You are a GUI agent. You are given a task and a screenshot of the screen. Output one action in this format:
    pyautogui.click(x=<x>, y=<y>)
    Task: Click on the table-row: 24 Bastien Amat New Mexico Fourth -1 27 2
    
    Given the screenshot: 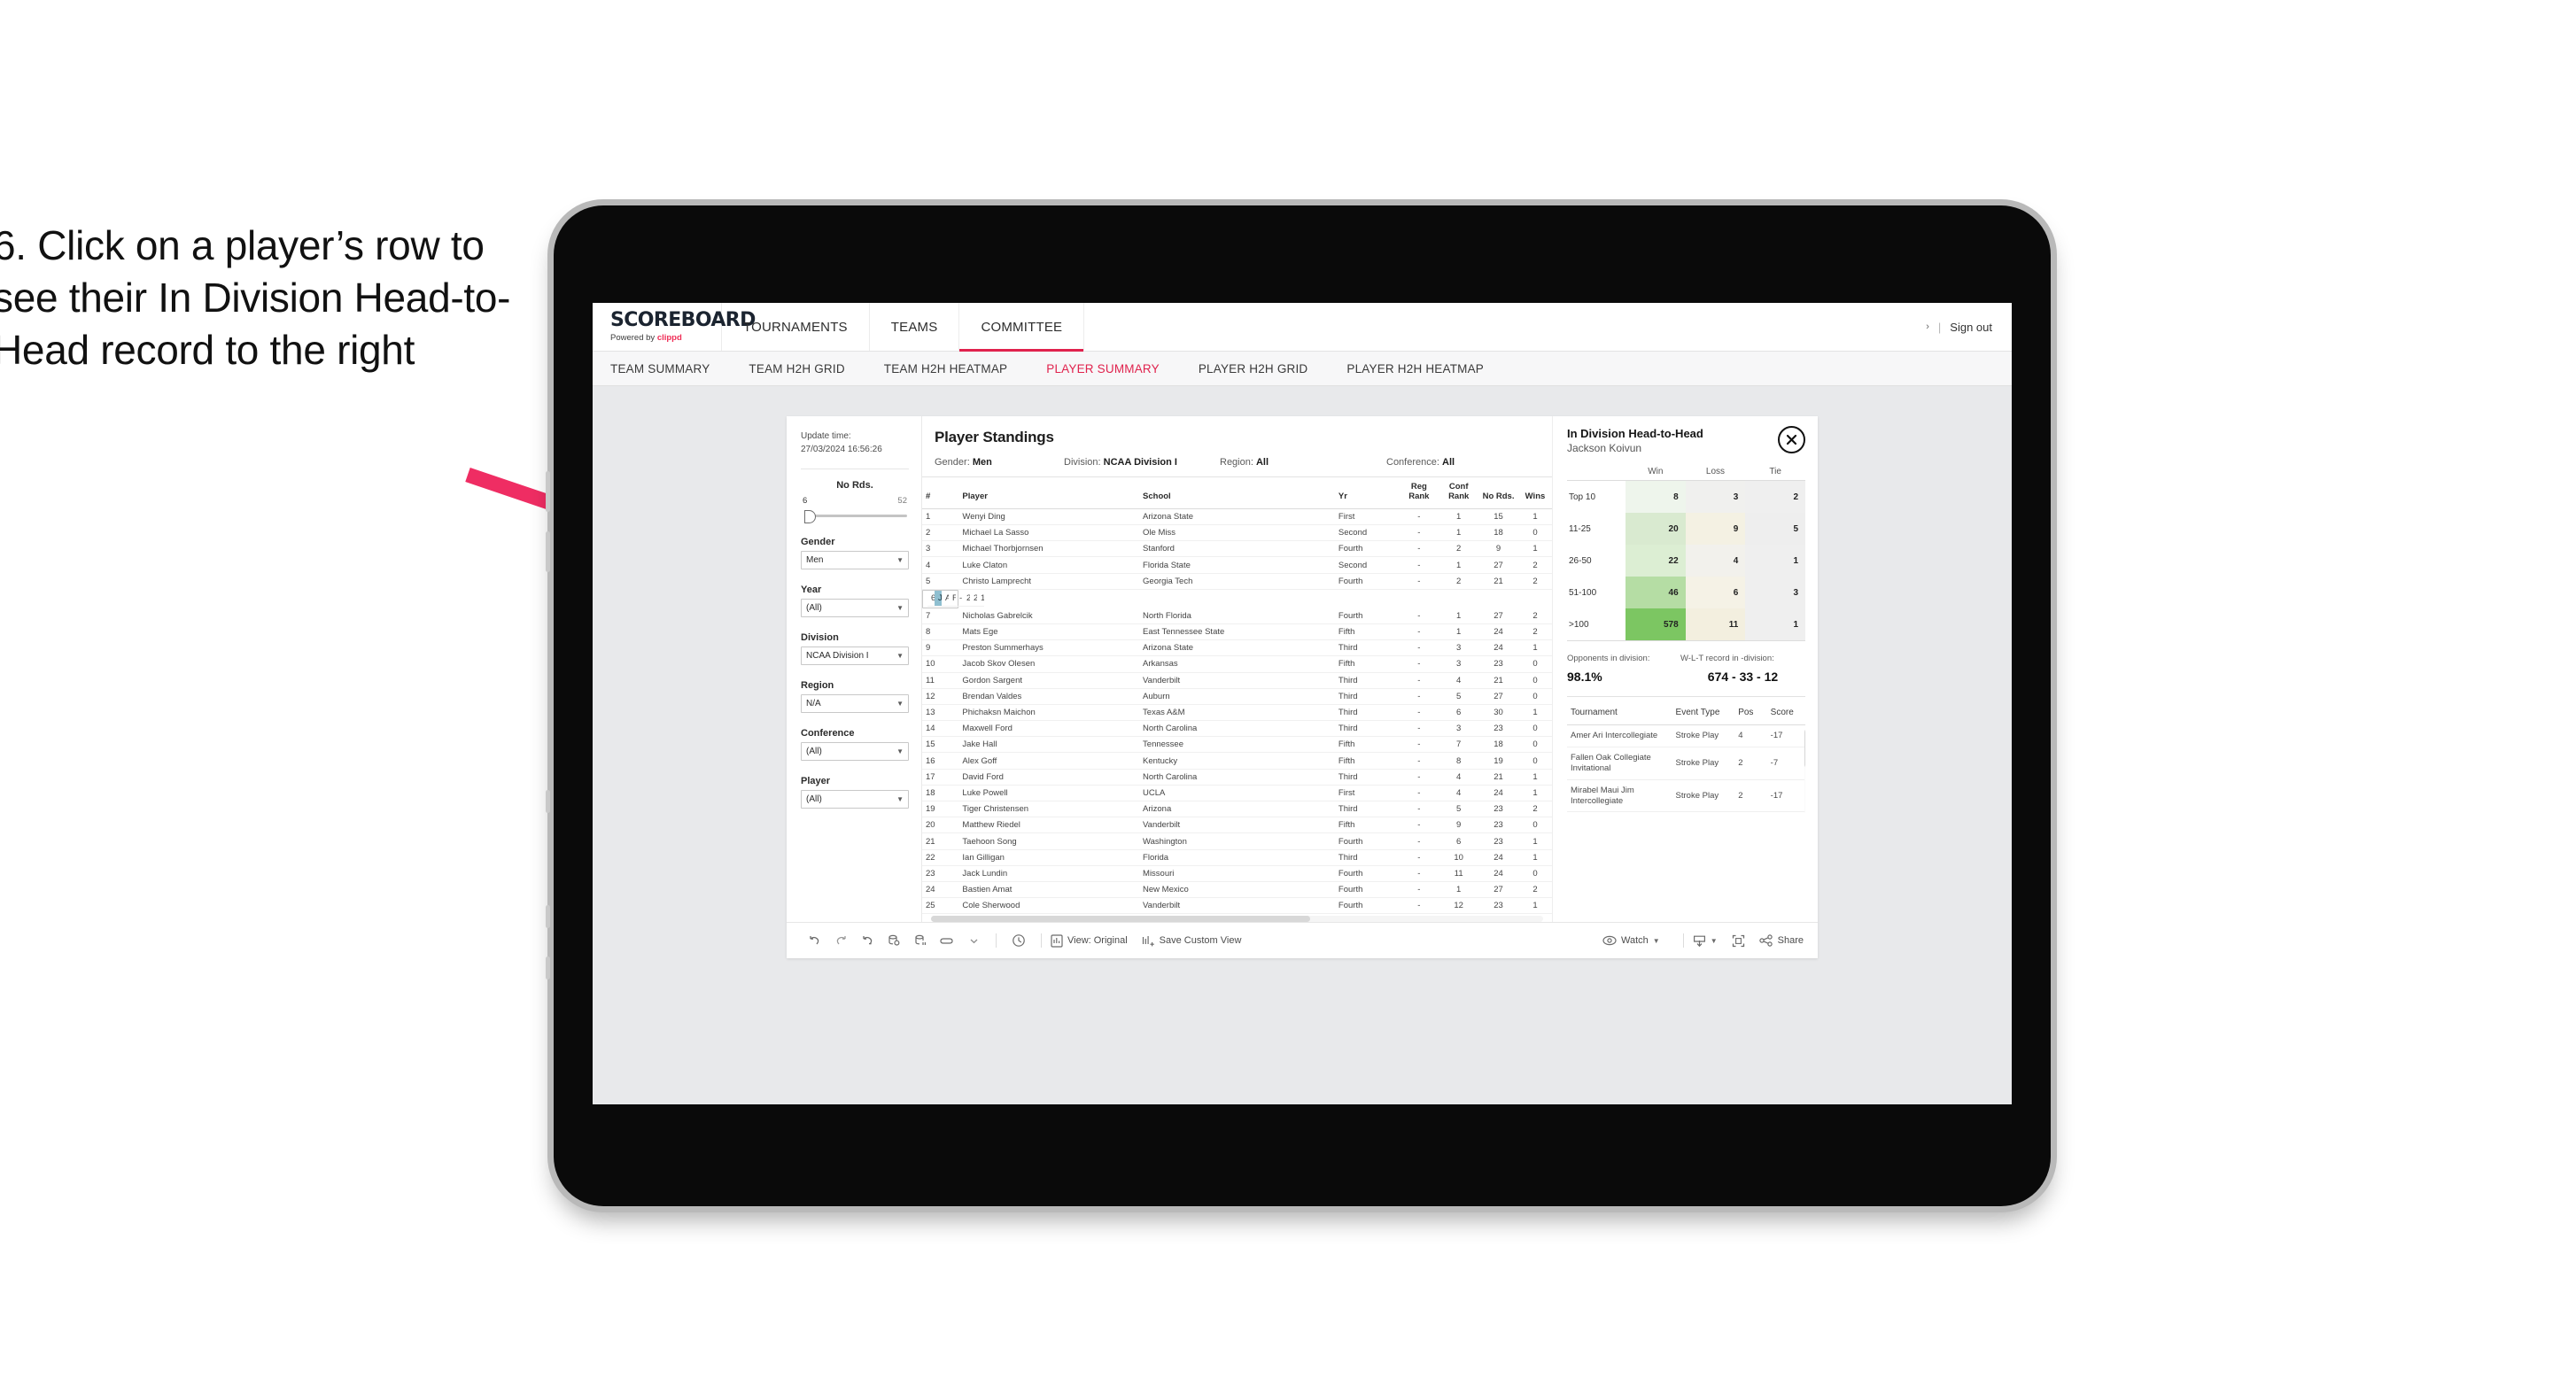 What is the action you would take?
    pyautogui.click(x=1237, y=890)
    